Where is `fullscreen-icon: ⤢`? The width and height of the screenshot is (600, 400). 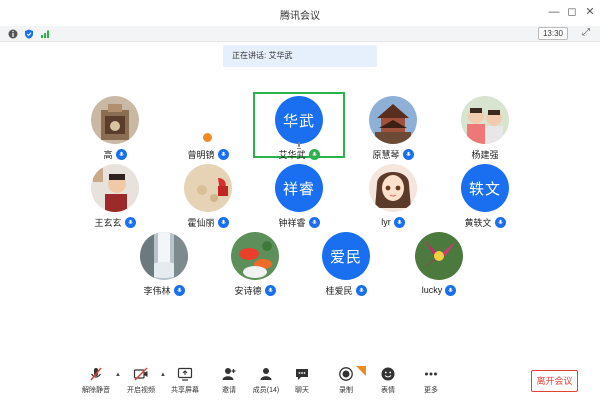
fullscreen-icon: ⤢ is located at coordinates (586, 32).